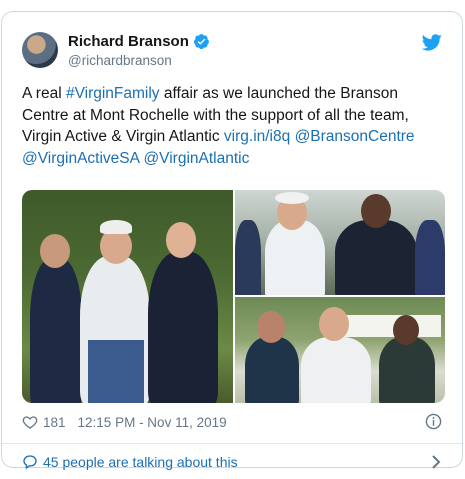 This screenshot has height=479, width=465. I want to click on author-name: Richard Branson, so click(128, 41).